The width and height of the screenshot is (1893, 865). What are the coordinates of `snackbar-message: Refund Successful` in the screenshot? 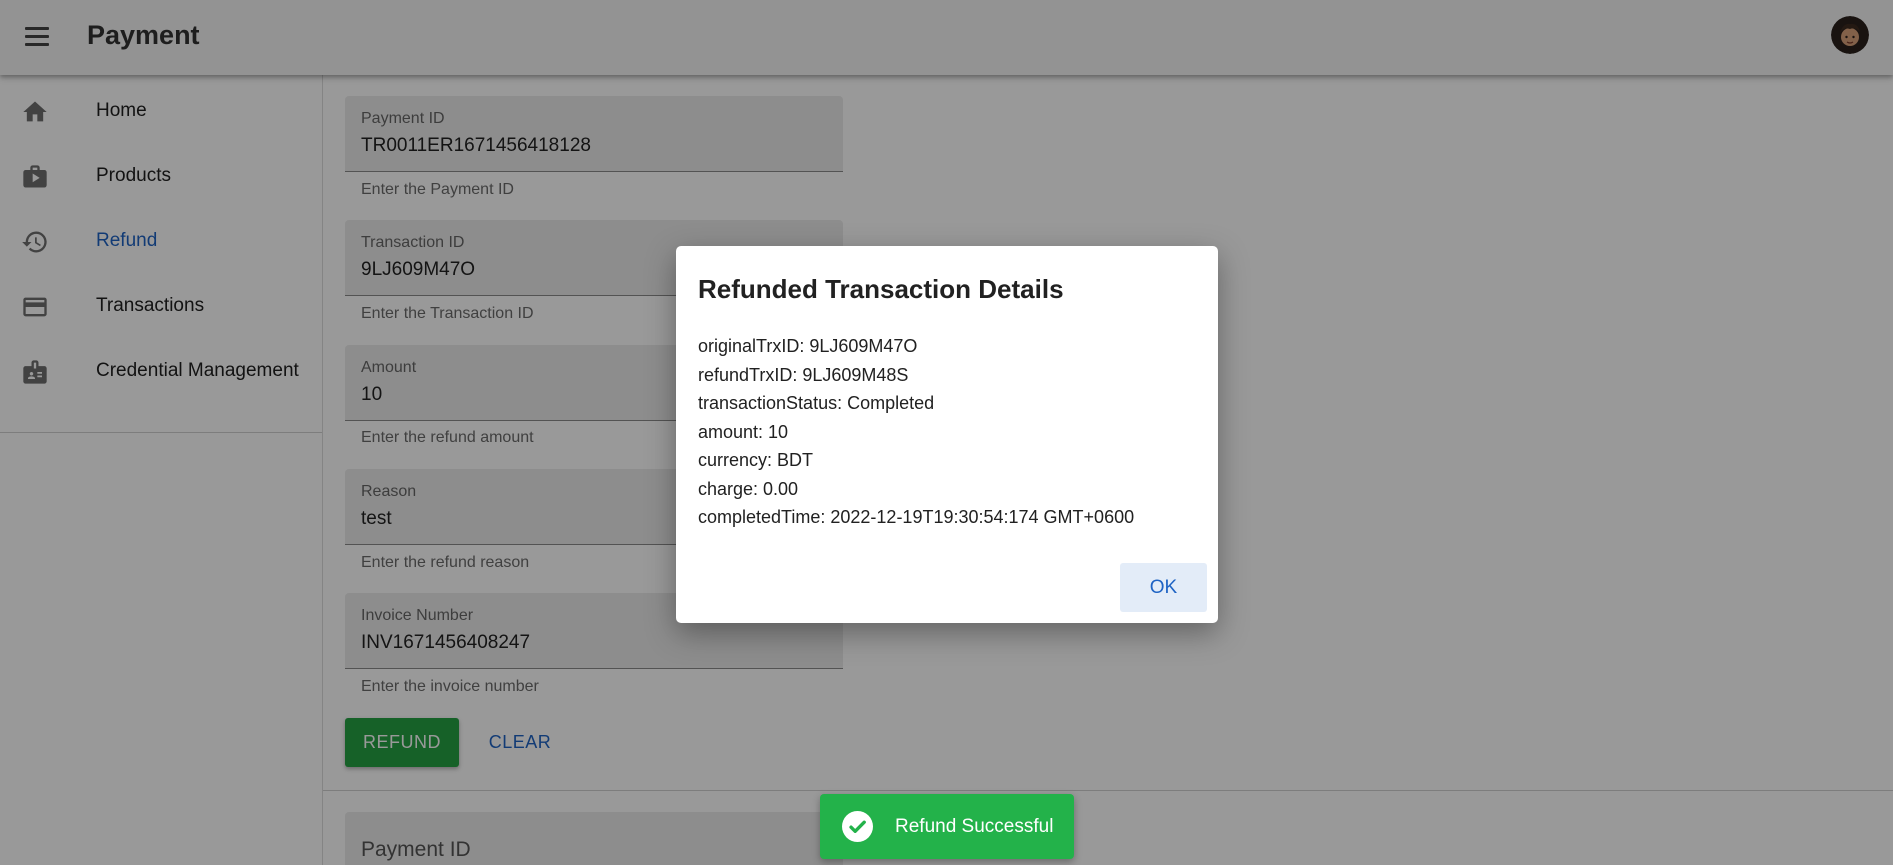 It's located at (974, 826).